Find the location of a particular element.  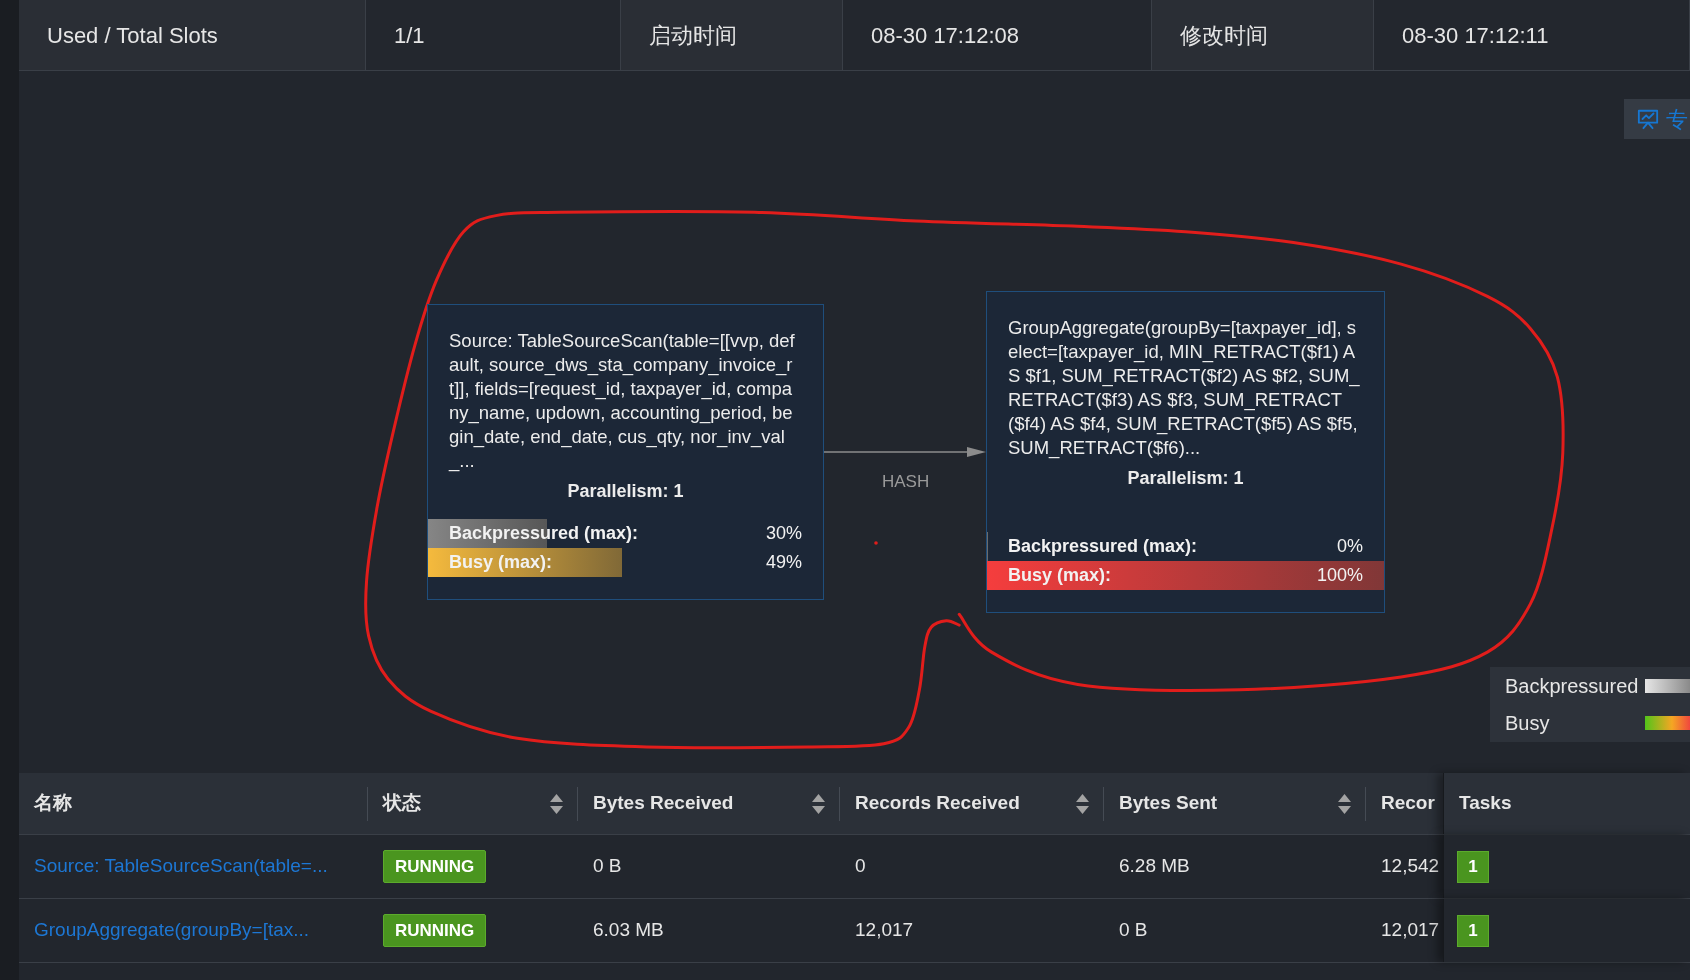

table-cell-text: 12,542 is located at coordinates (1410, 866).